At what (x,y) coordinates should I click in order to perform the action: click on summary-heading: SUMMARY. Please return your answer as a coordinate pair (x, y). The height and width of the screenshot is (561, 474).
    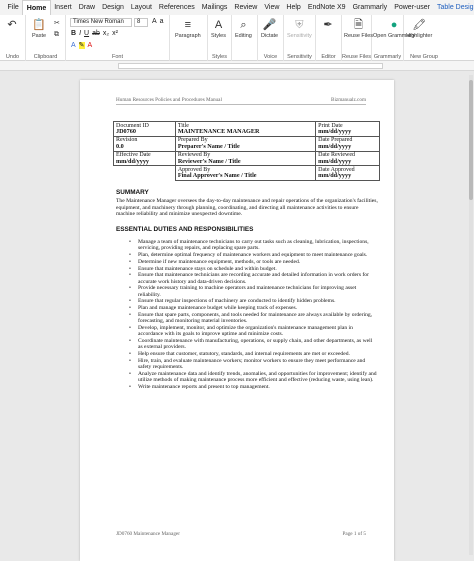
    Looking at the image, I should click on (132, 193).